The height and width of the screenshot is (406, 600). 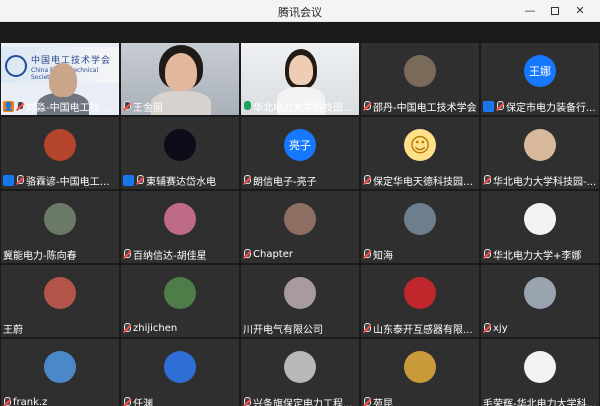 What do you see at coordinates (247, 106) in the screenshot?
I see `mic-active-icon` at bounding box center [247, 106].